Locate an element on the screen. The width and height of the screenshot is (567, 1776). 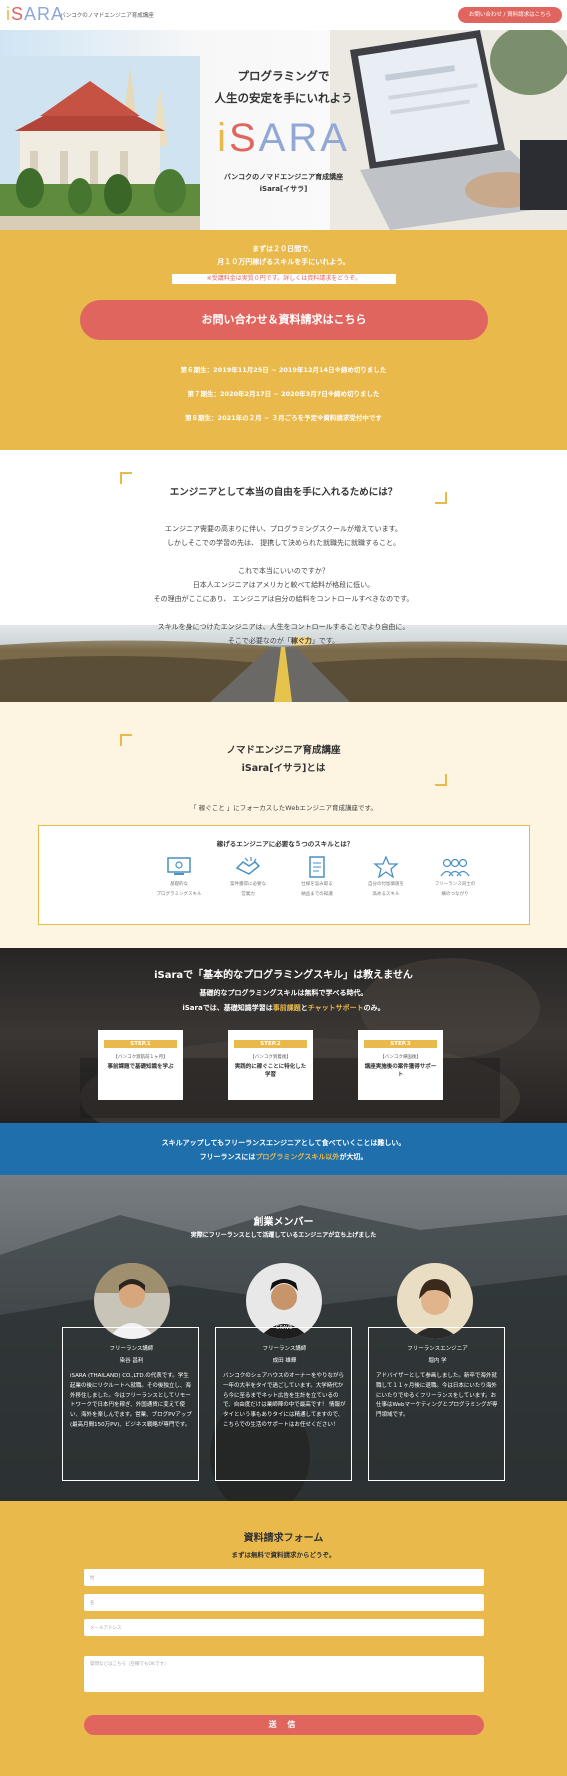
skill-label: プログラミングスキル is located at coordinates (179, 894).